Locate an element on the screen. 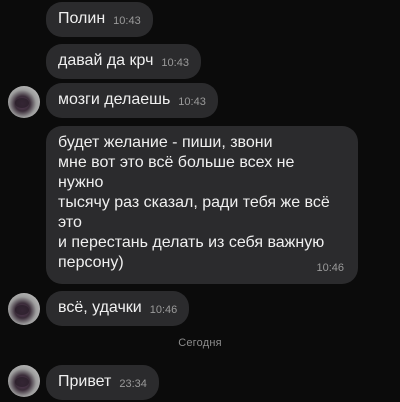  message-bubble: Полин 10:43 is located at coordinates (99, 19).